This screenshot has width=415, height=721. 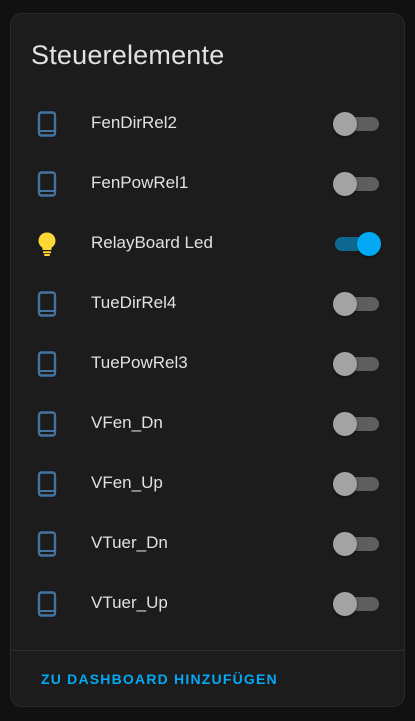 I want to click on entity-label: VTuer_Dn, so click(x=129, y=542).